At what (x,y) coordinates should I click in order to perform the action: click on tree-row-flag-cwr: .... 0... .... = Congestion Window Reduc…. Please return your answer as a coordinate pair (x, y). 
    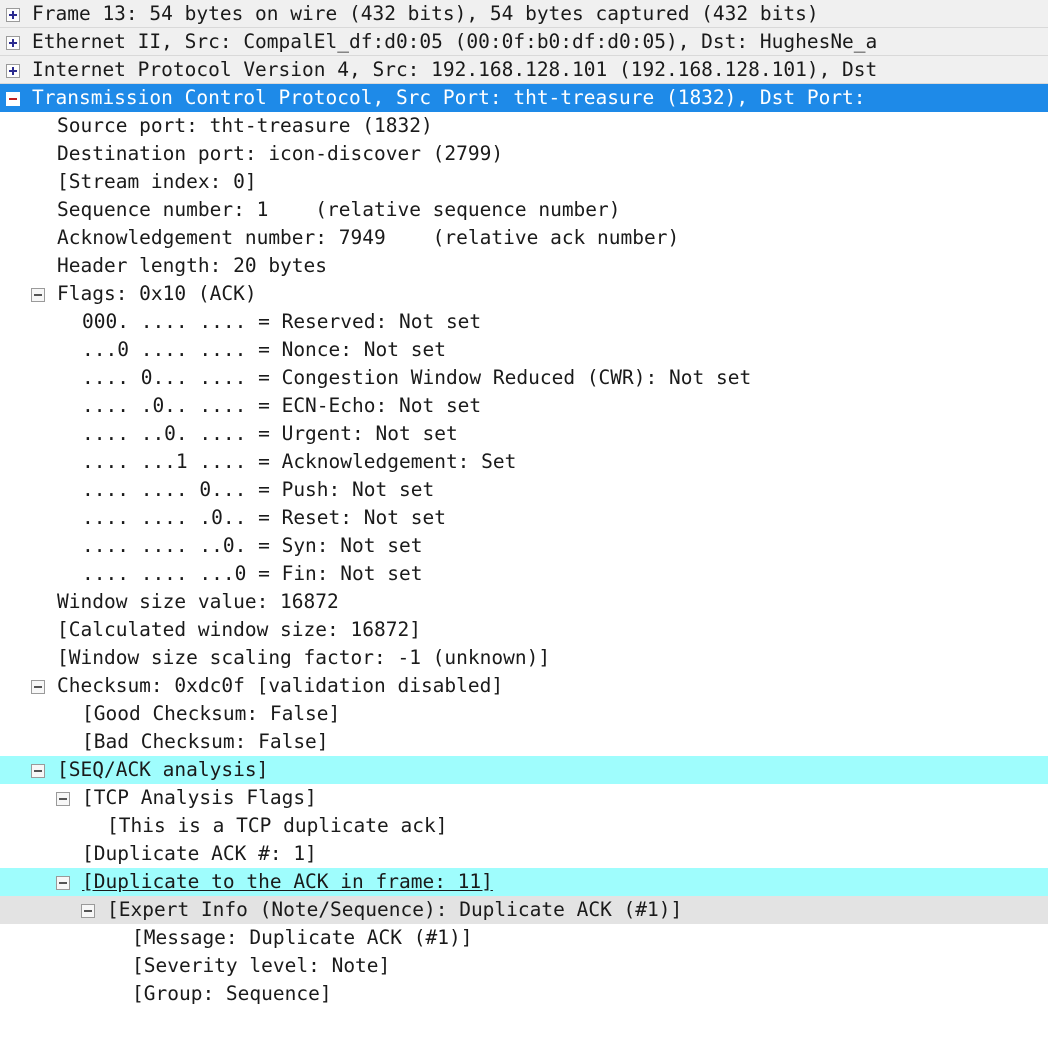
    Looking at the image, I should click on (524, 378).